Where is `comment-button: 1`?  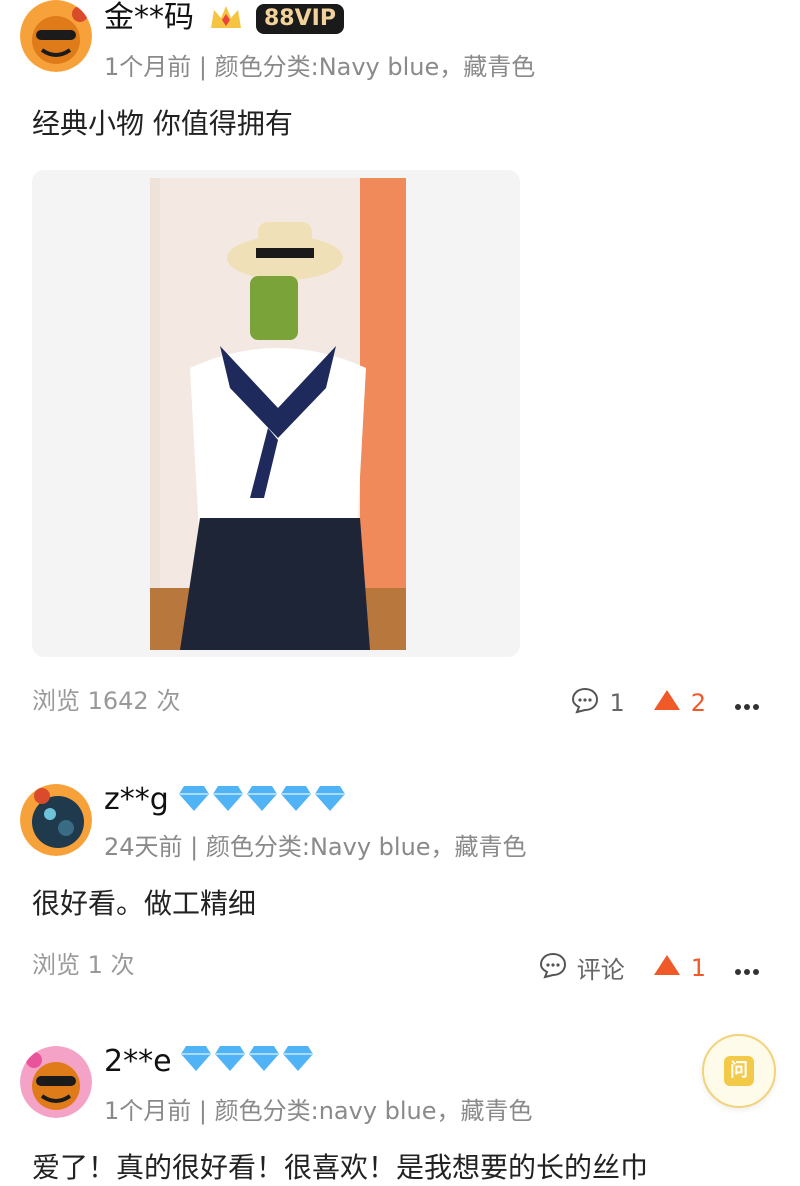 comment-button: 1 is located at coordinates (598, 703).